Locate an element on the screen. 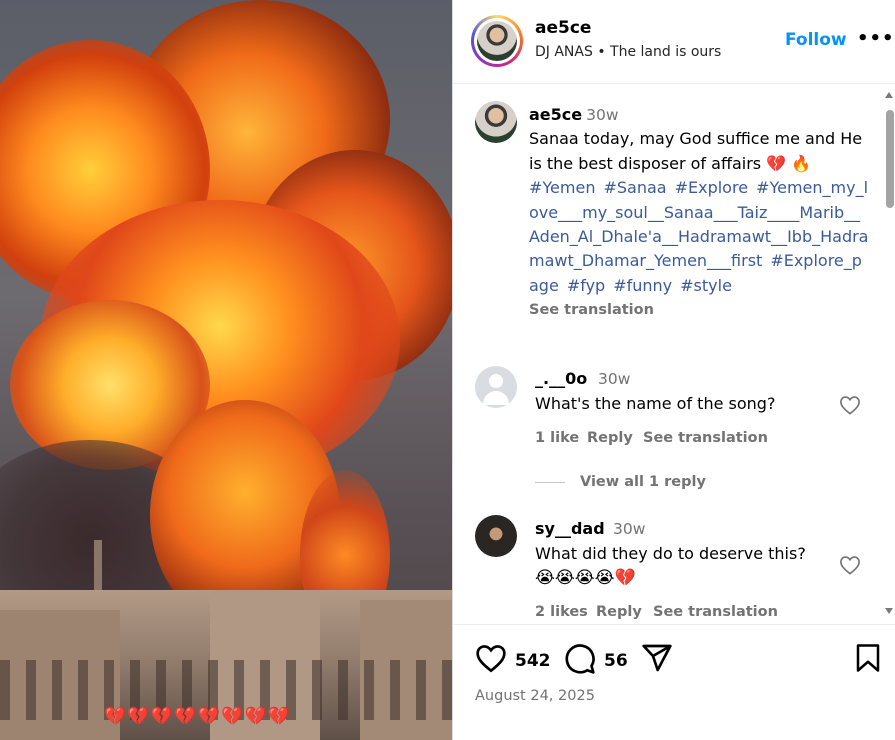 The height and width of the screenshot is (740, 895). commenter-avatar is located at coordinates (496, 536).